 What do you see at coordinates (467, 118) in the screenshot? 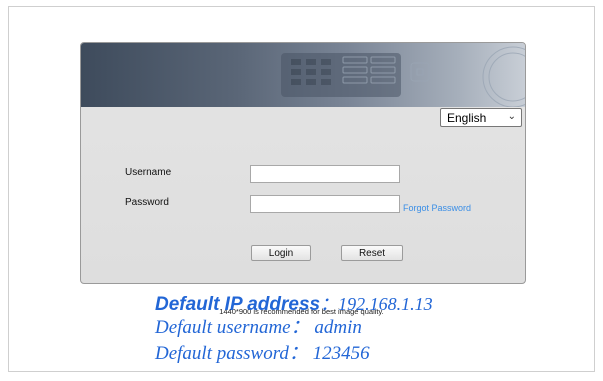
I see `language-select-value: English` at bounding box center [467, 118].